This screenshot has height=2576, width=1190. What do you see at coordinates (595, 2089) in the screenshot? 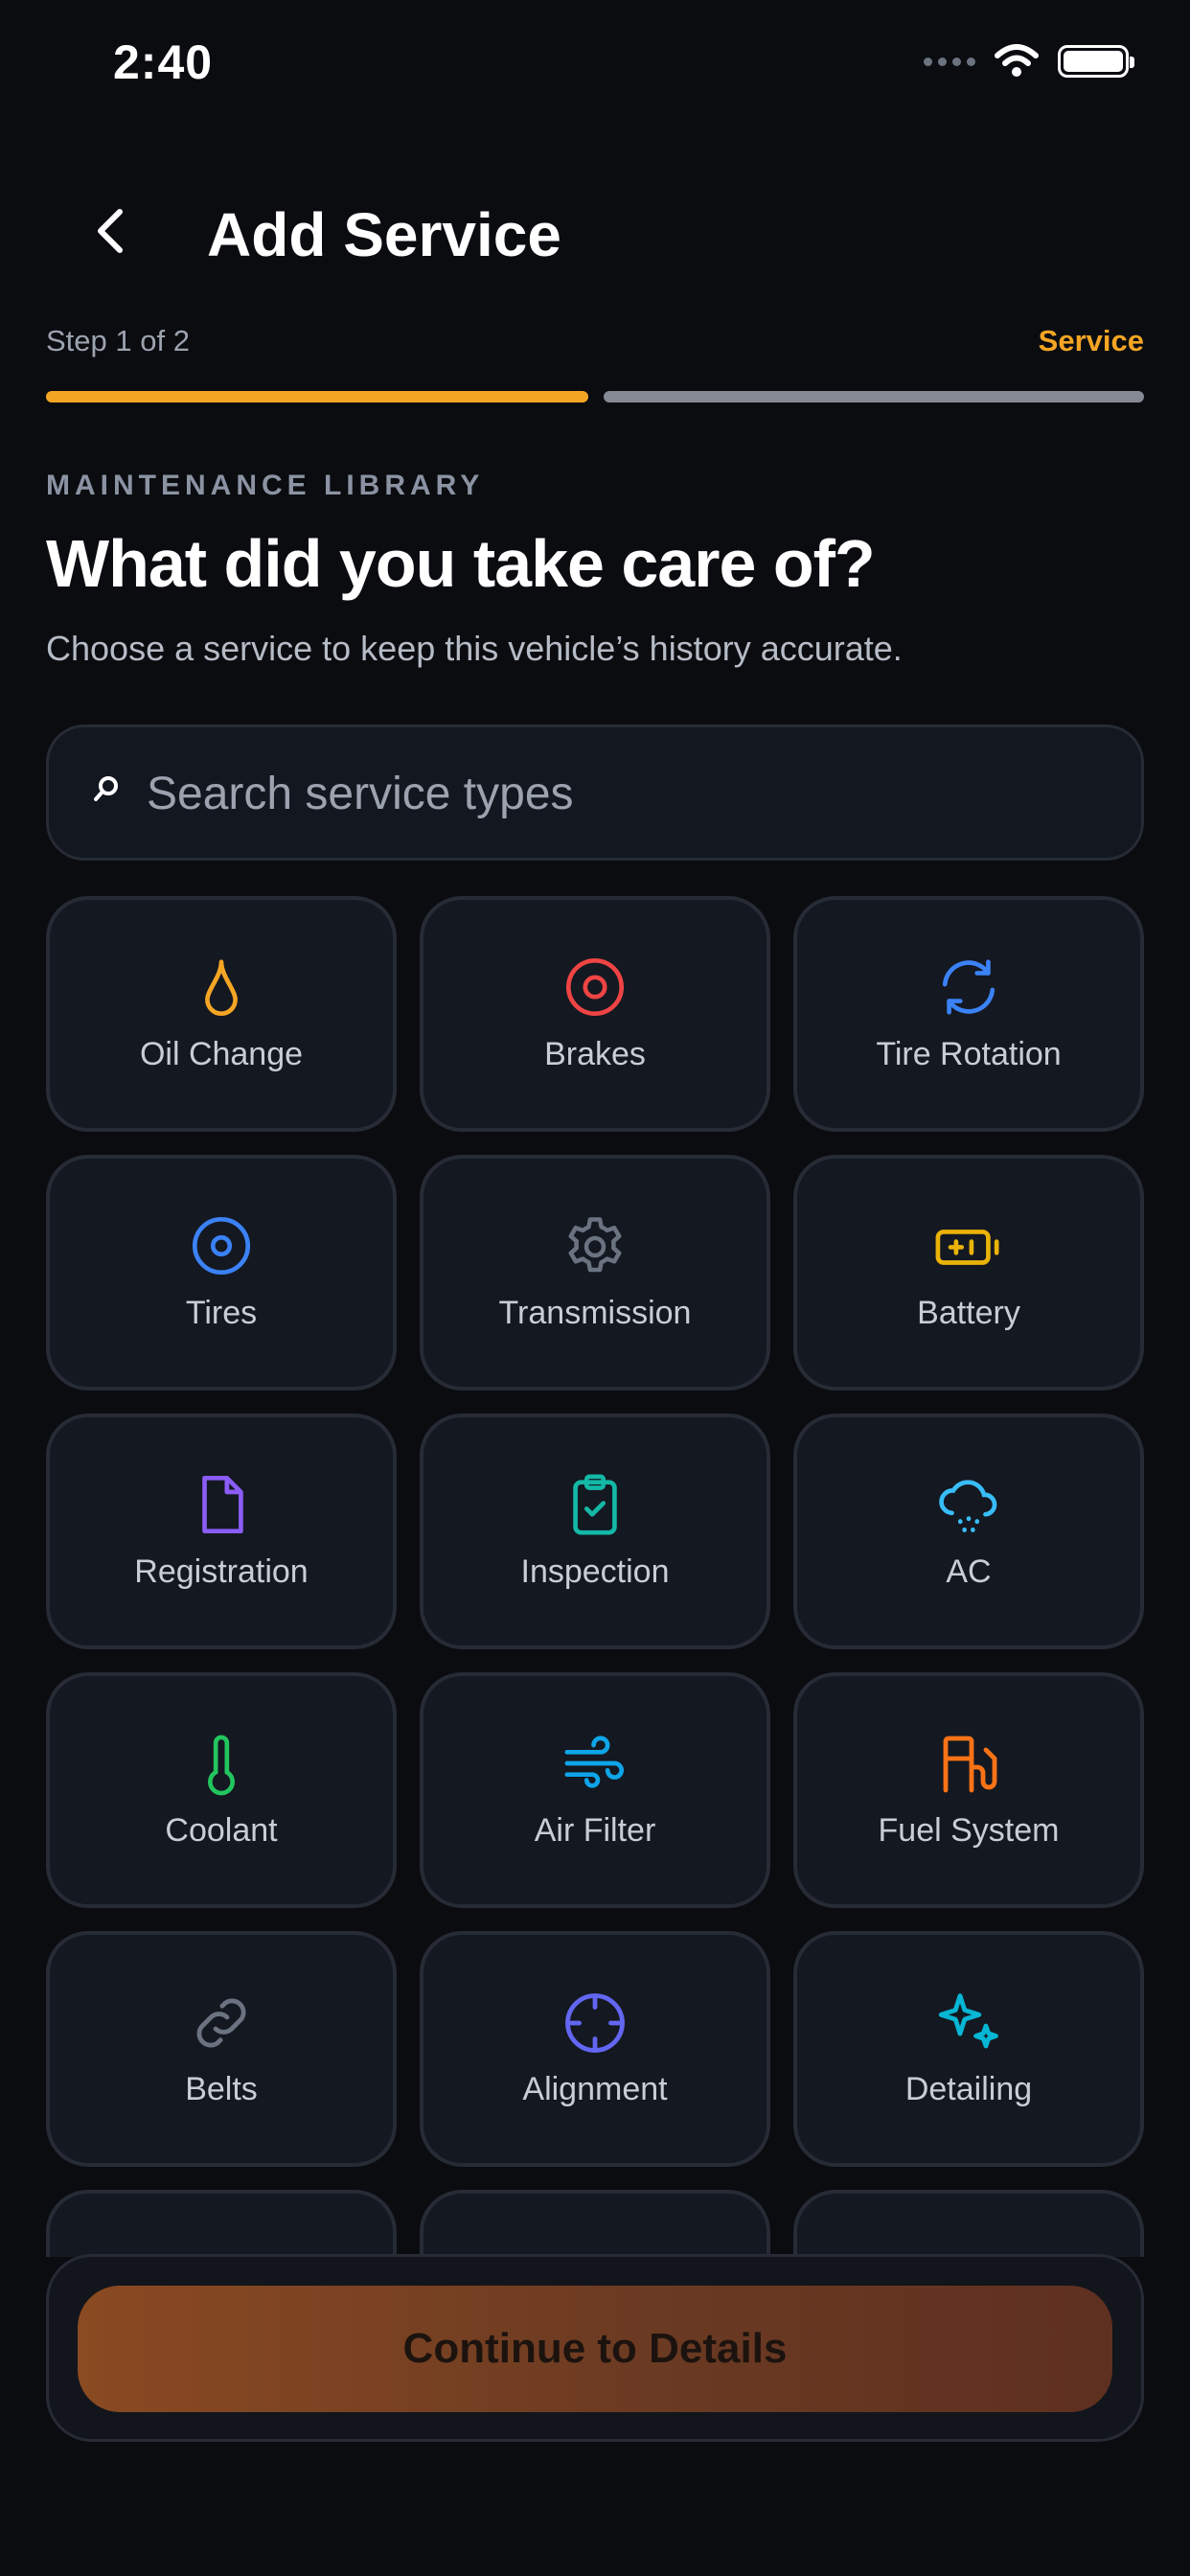
I see `service-label: Alignment` at bounding box center [595, 2089].